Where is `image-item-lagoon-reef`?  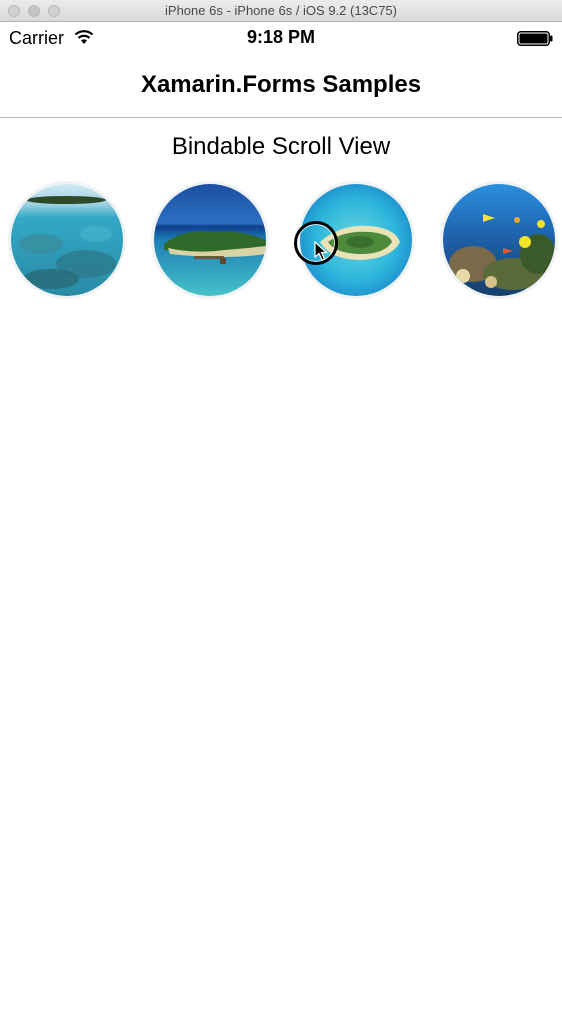 image-item-lagoon-reef is located at coordinates (67, 240).